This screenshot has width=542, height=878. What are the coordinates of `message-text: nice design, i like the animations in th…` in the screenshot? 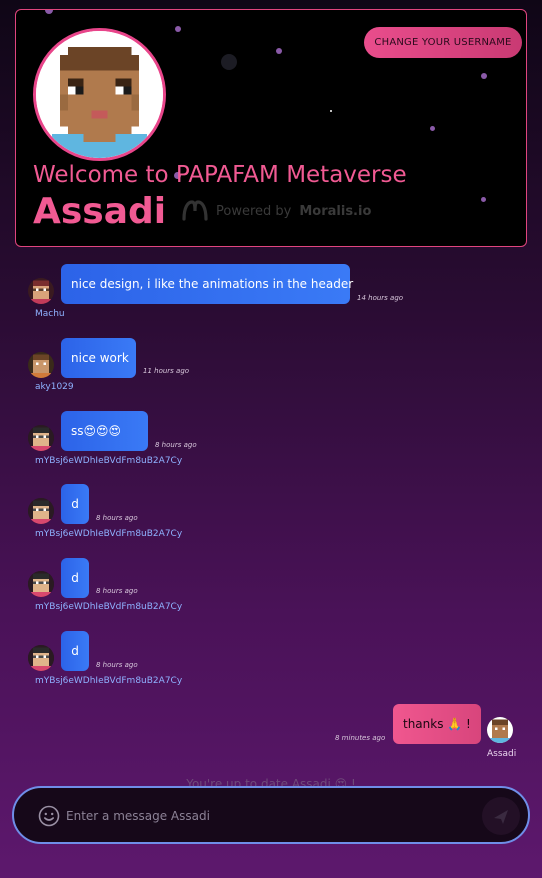 It's located at (212, 284).